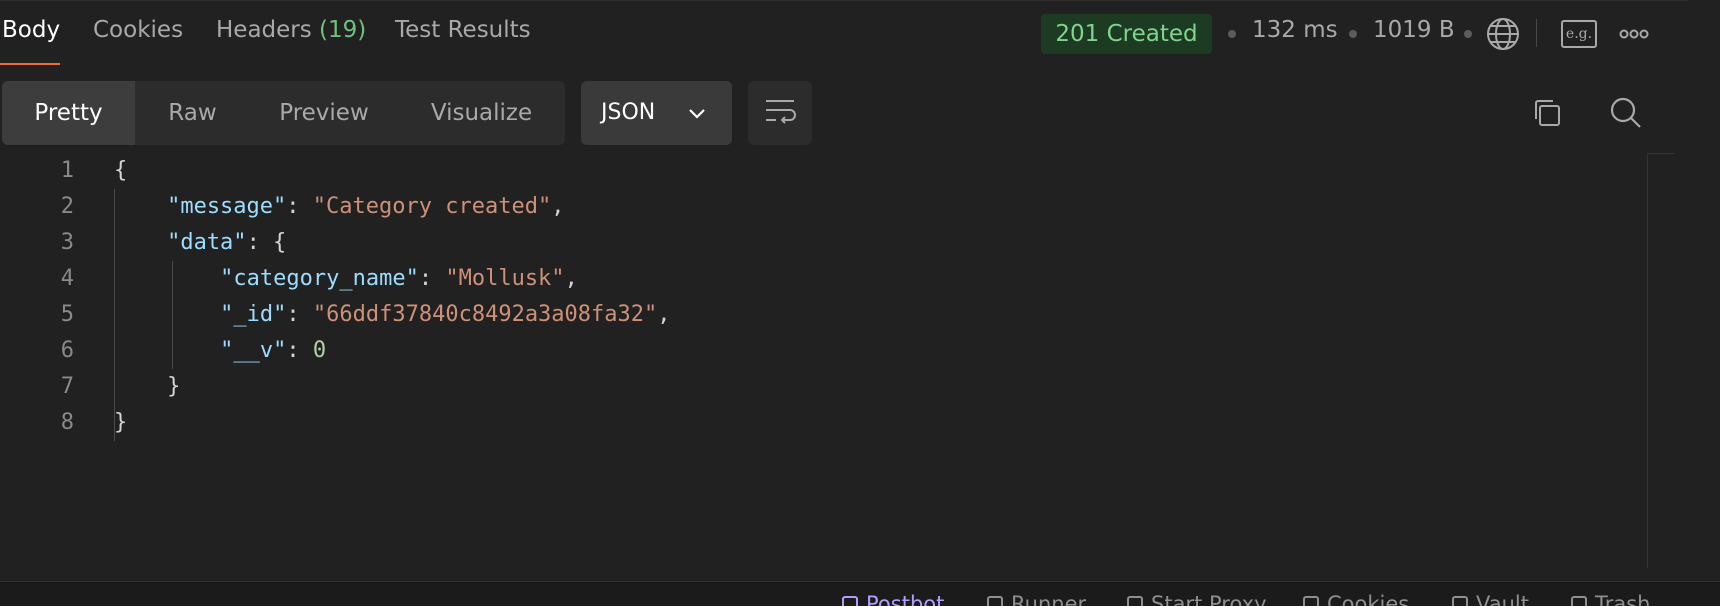 The height and width of the screenshot is (606, 1720). I want to click on json-key: "category_name", so click(319, 278).